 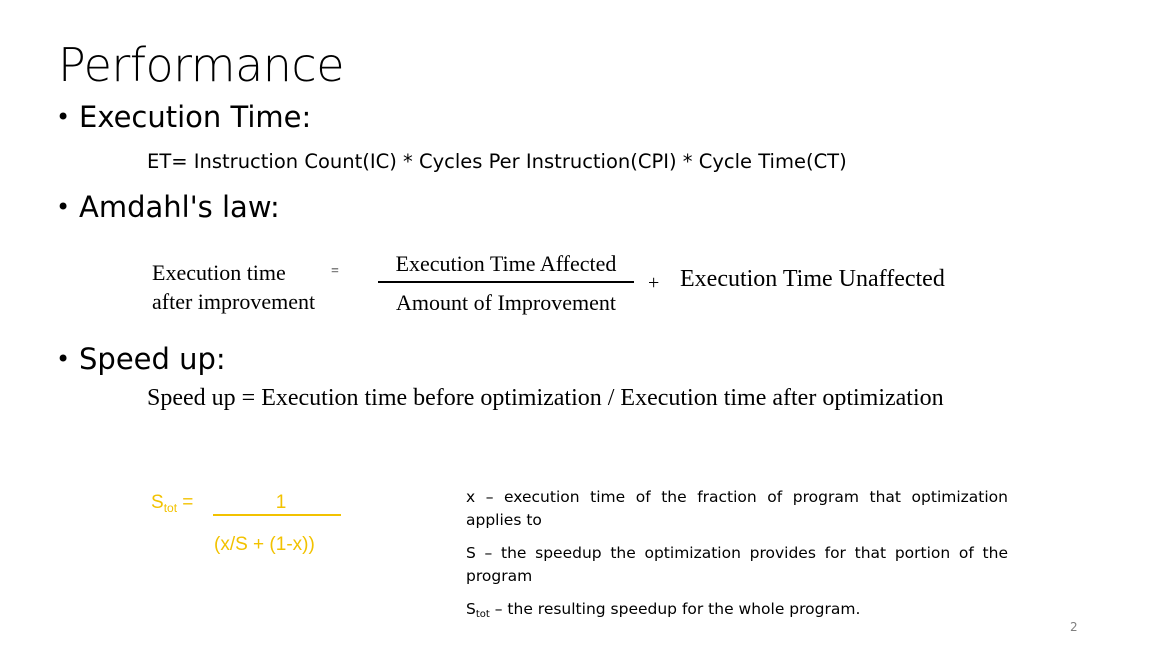 What do you see at coordinates (170, 508) in the screenshot?
I see `stot-subscript: tot` at bounding box center [170, 508].